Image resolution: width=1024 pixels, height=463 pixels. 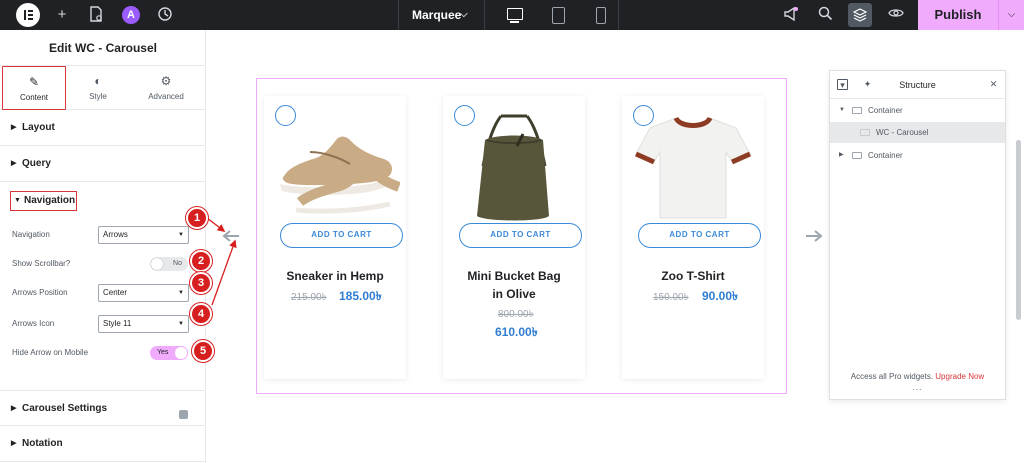 What do you see at coordinates (103, 444) in the screenshot?
I see `section-notation: ▶ Notation` at bounding box center [103, 444].